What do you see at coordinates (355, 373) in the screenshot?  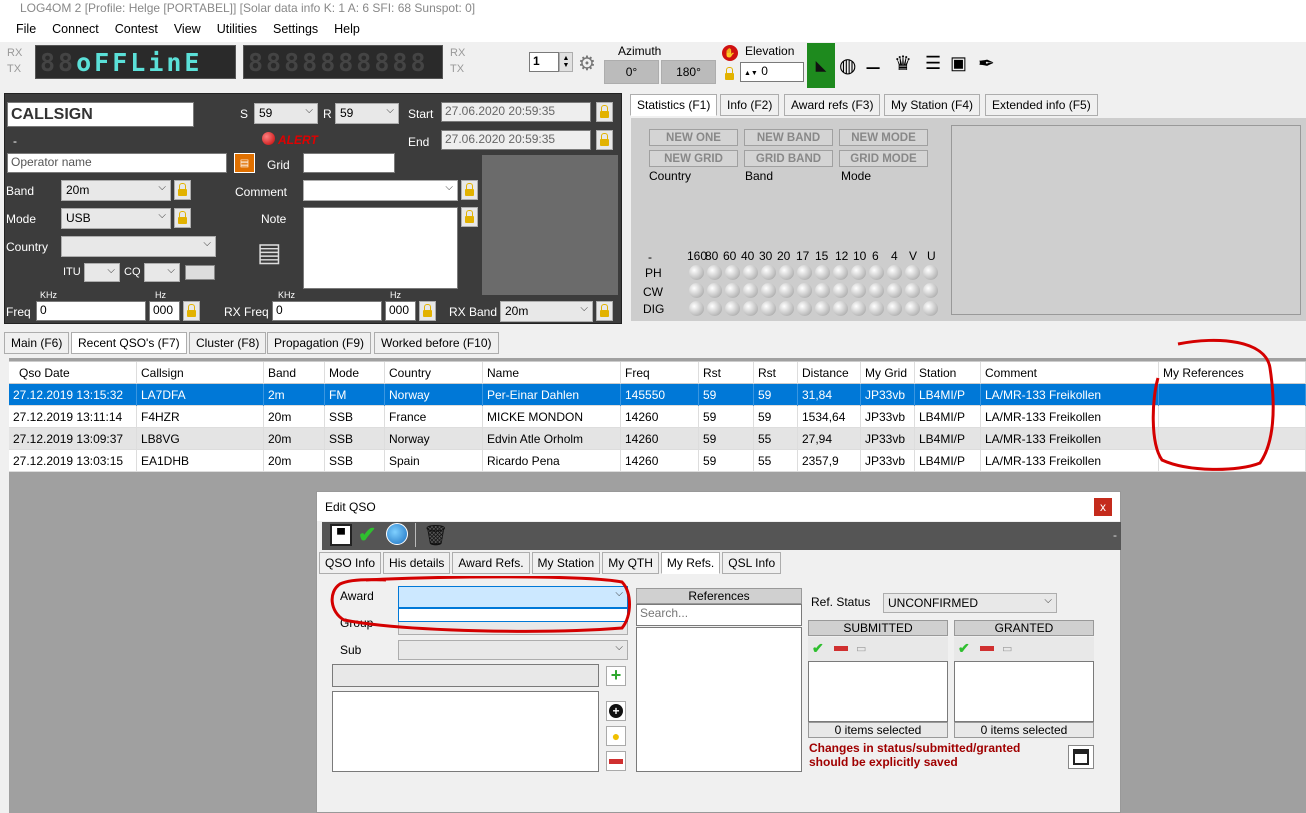 I see `column-header-mode: Mode` at bounding box center [355, 373].